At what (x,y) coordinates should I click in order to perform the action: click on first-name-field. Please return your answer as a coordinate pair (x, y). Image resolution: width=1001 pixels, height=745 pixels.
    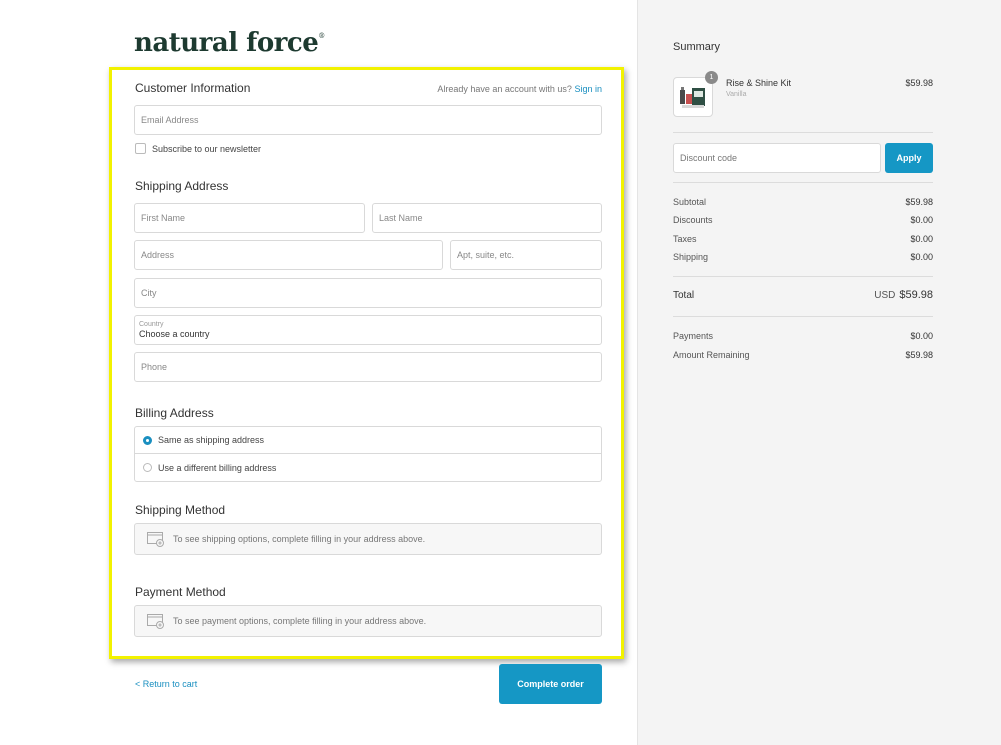
    Looking at the image, I should click on (249, 218).